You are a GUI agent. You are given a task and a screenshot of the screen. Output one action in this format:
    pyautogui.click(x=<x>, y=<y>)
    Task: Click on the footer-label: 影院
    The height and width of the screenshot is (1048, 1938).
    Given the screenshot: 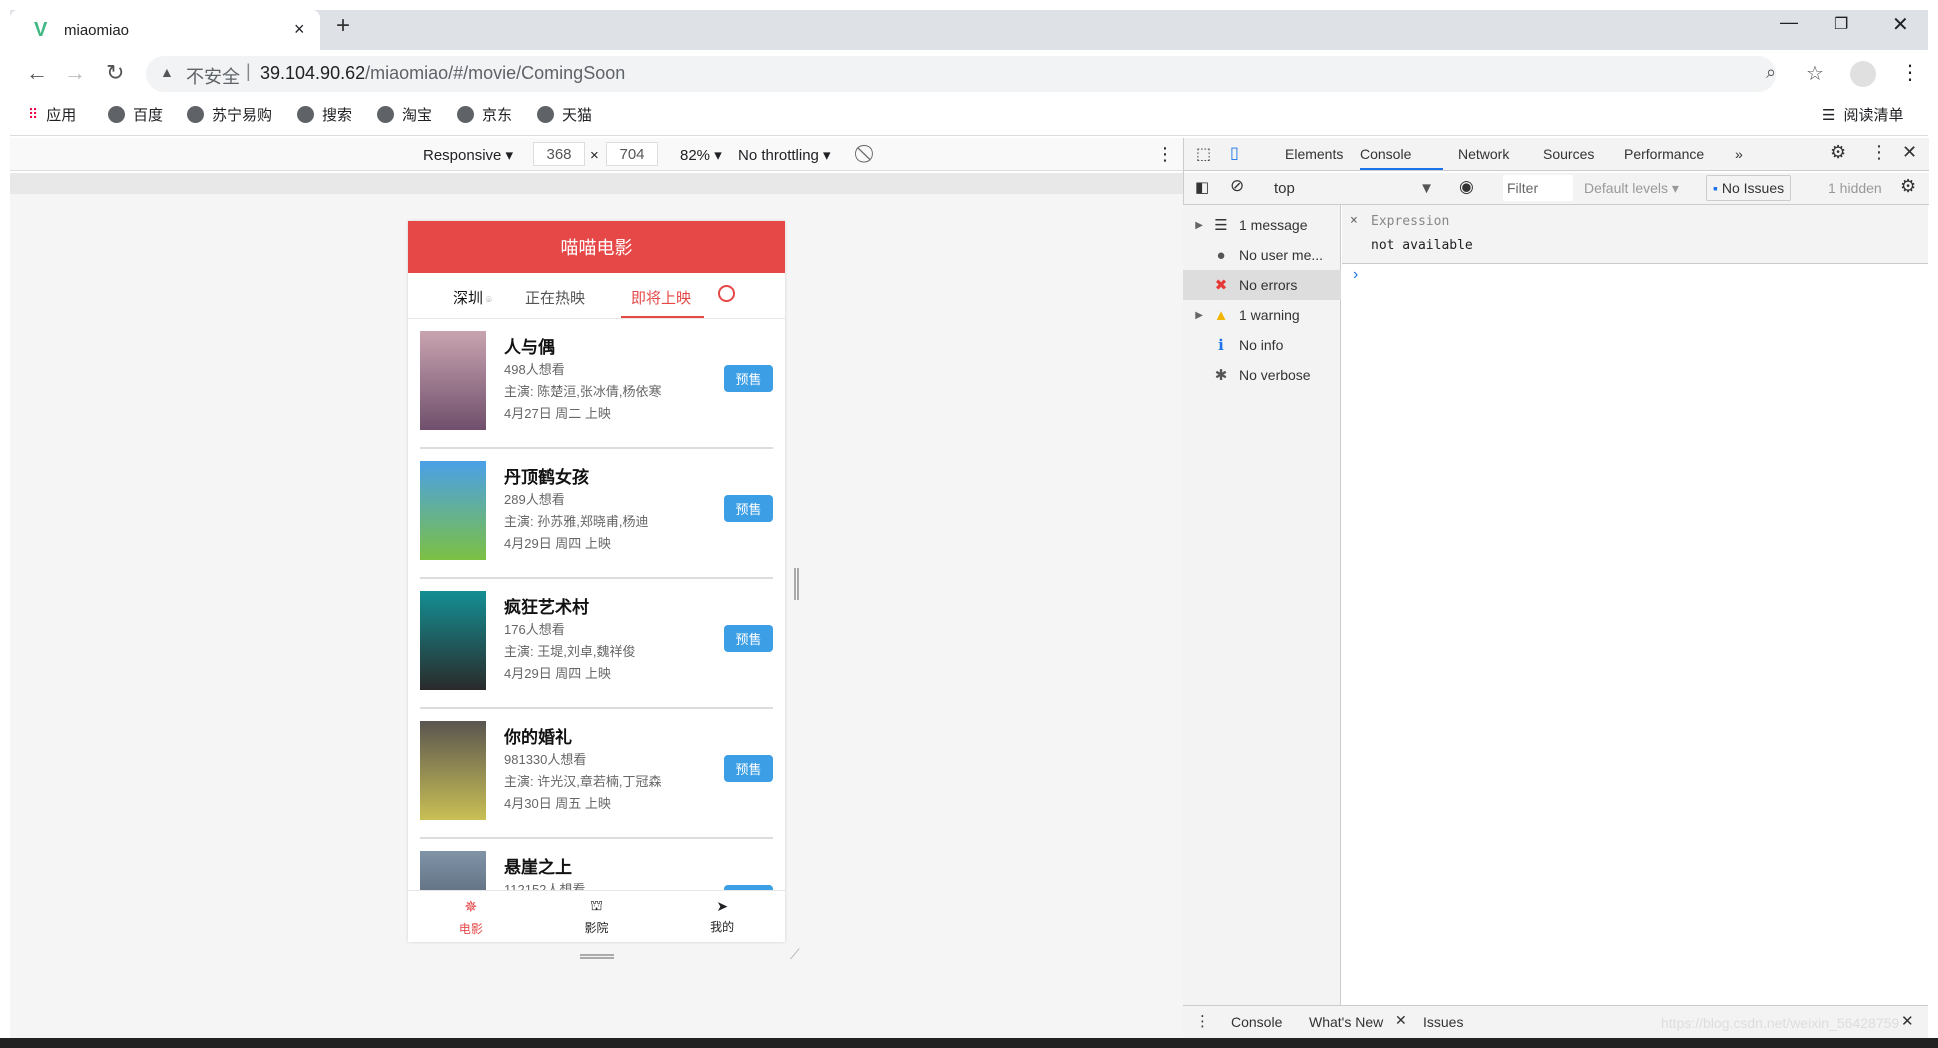 What is the action you would take?
    pyautogui.click(x=596, y=928)
    